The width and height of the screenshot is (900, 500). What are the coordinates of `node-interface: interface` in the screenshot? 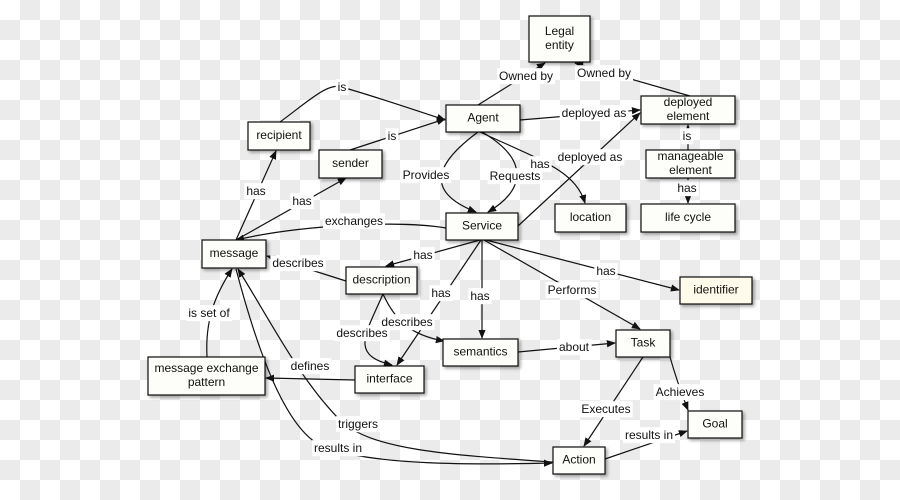 It's located at (389, 379).